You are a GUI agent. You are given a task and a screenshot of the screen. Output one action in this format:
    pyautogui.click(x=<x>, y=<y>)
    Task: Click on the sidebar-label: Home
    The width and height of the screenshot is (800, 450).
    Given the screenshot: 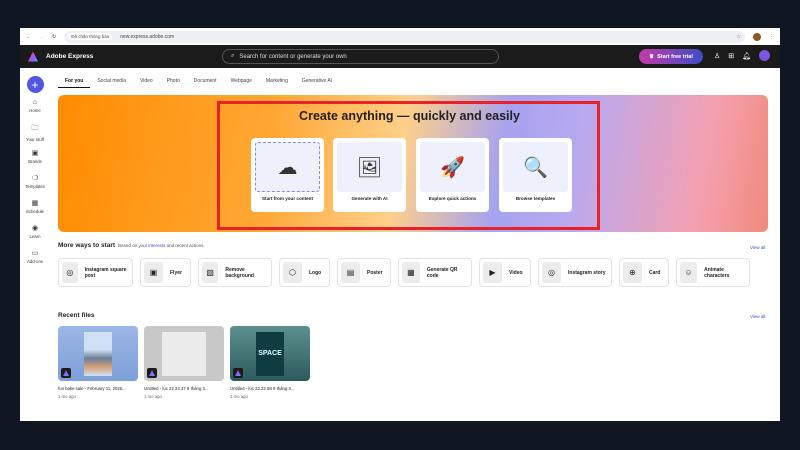 What is the action you would take?
    pyautogui.click(x=35, y=110)
    